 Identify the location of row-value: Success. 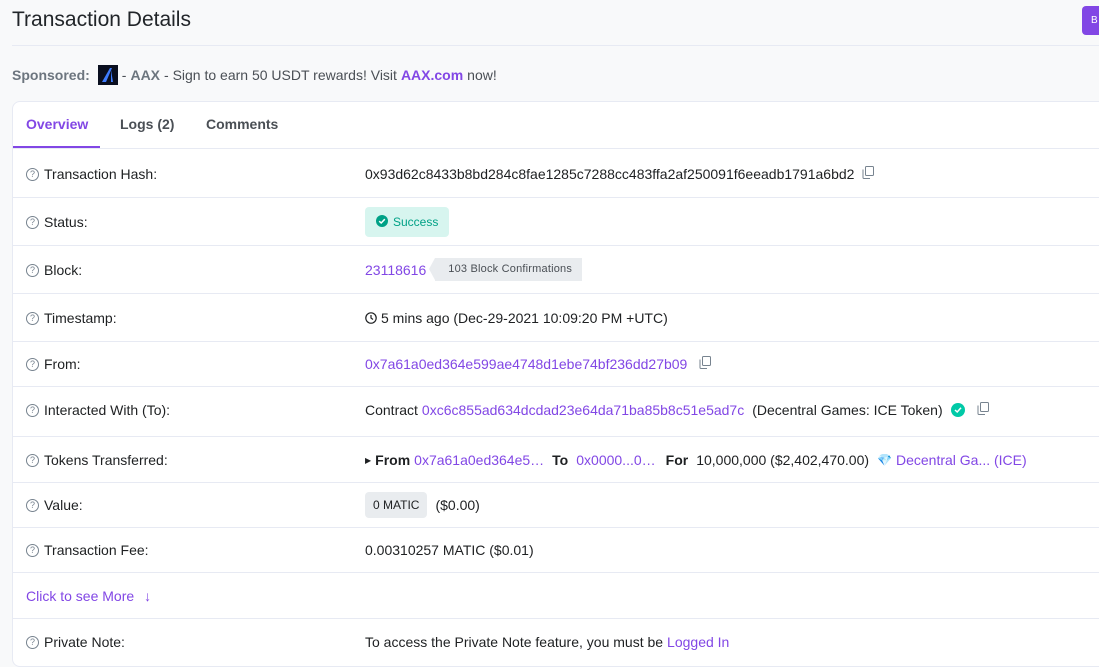
(407, 222).